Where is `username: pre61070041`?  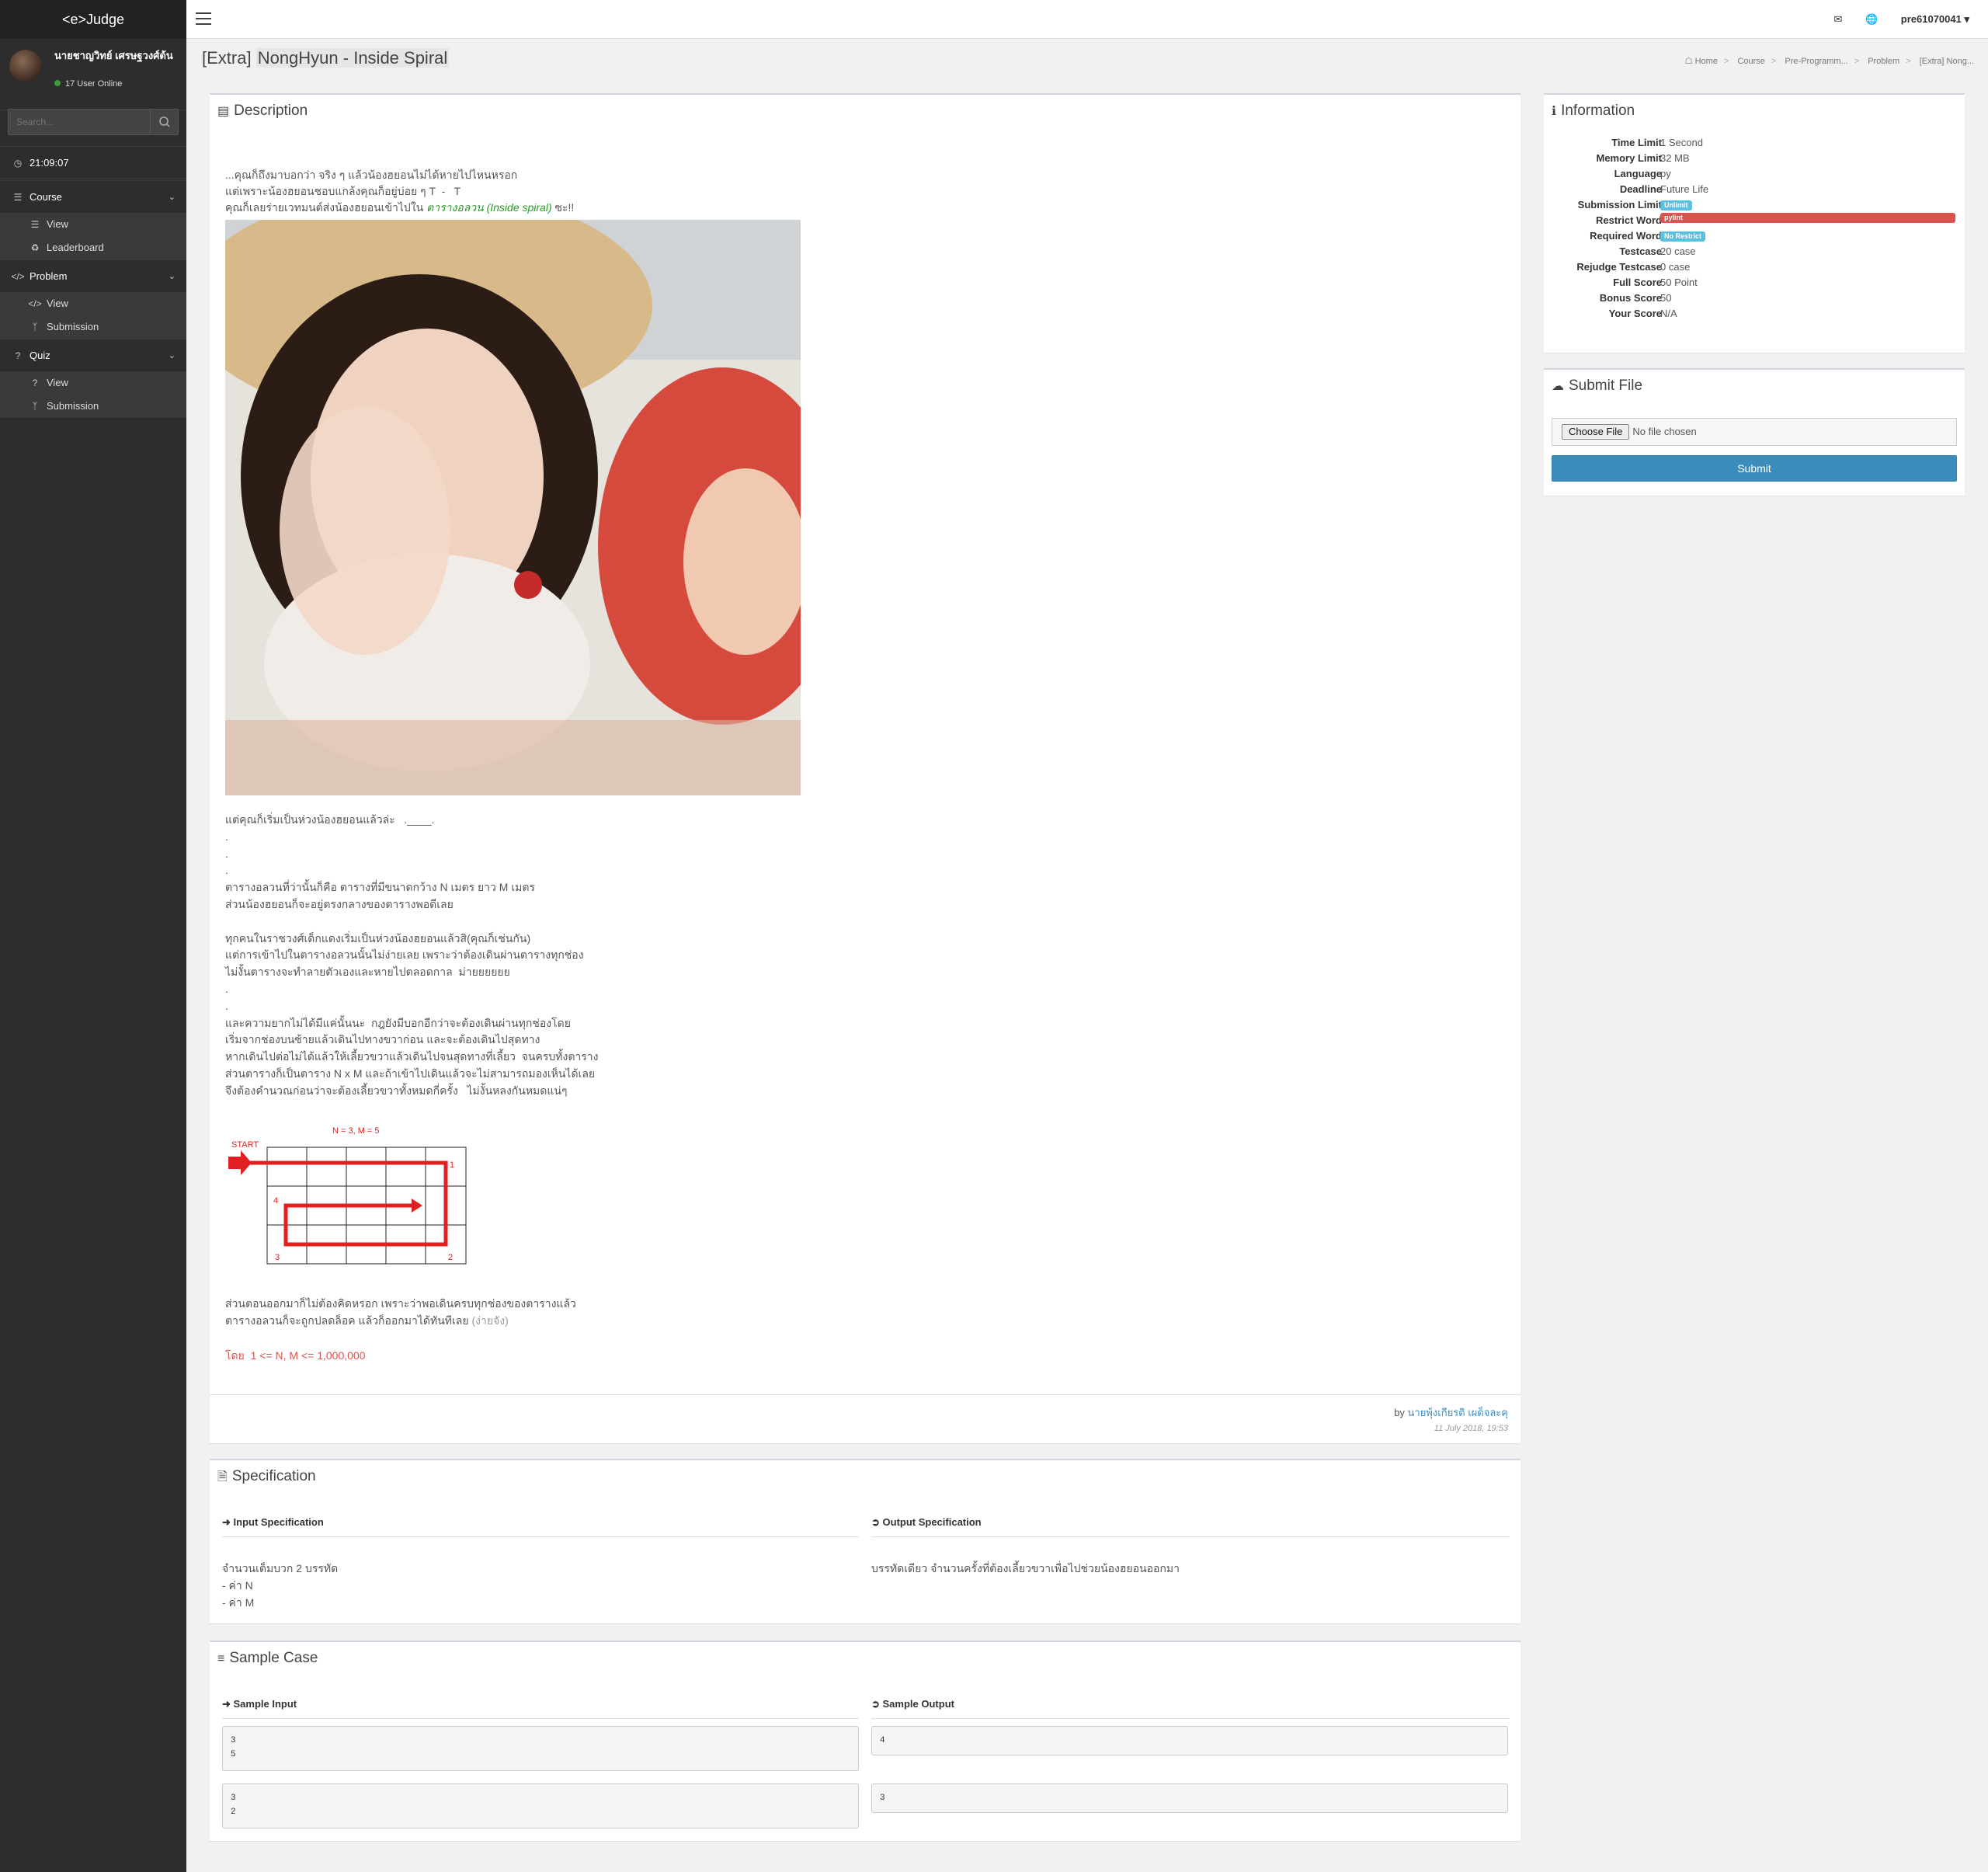
username: pre61070041 is located at coordinates (1931, 19).